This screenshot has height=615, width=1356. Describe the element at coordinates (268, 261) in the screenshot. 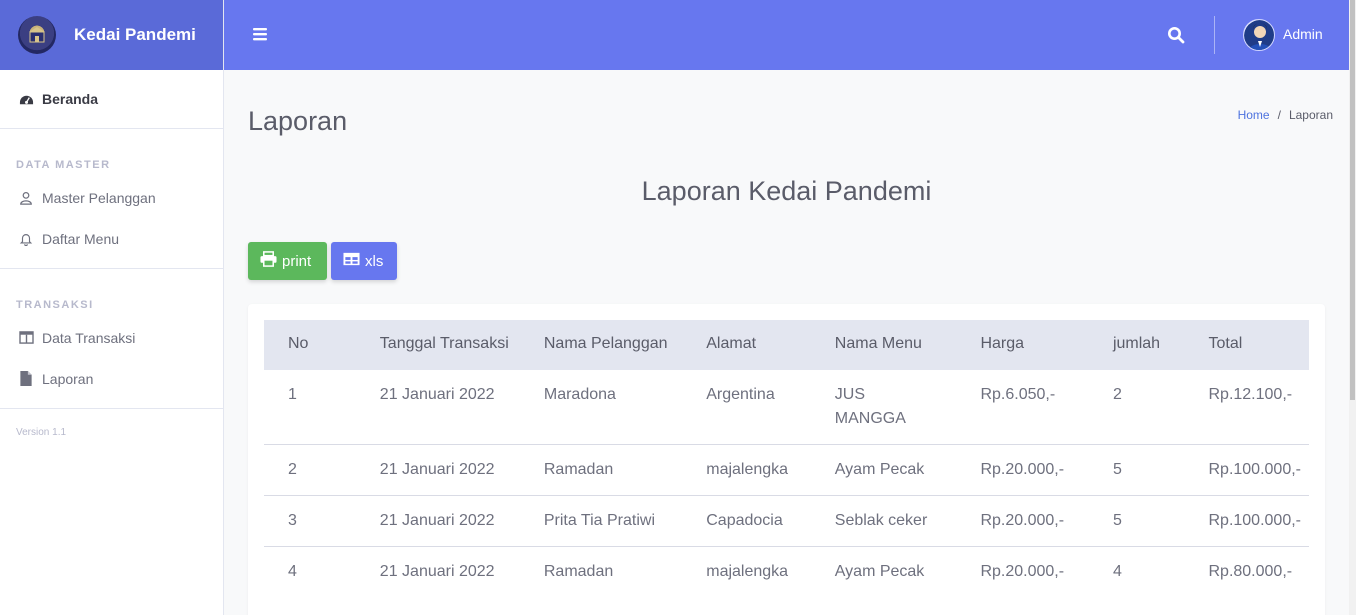

I see `printer-icon` at that location.